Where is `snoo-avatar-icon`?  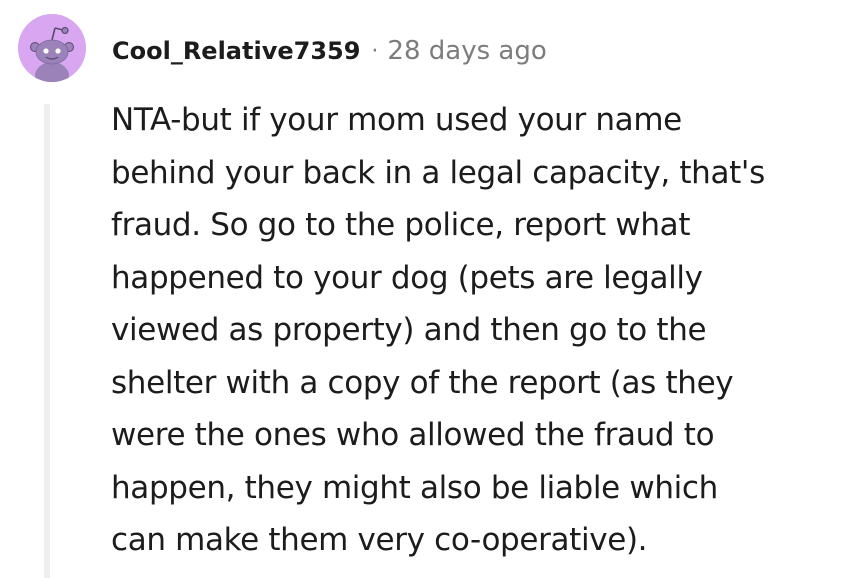
snoo-avatar-icon is located at coordinates (52, 48).